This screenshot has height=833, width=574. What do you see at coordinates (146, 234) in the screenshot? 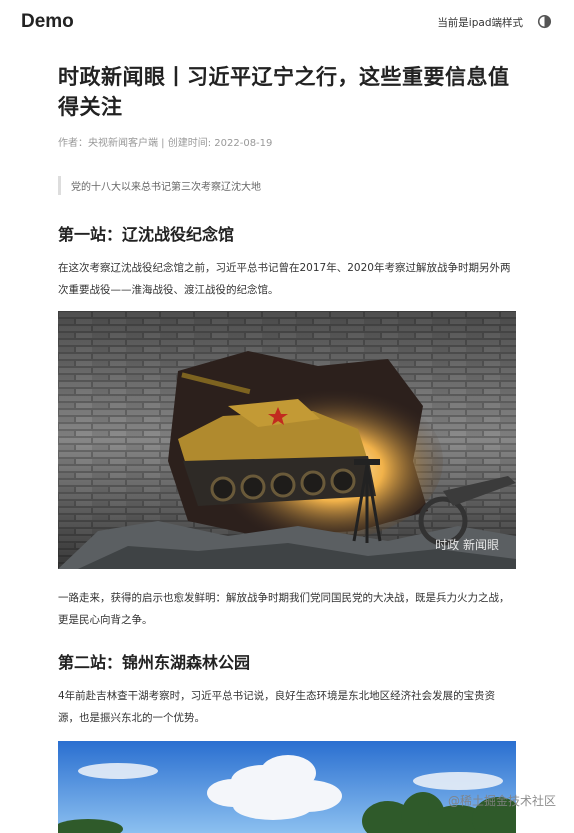
I see `section-heading-1: 第一站：辽沈战役纪念馆` at bounding box center [146, 234].